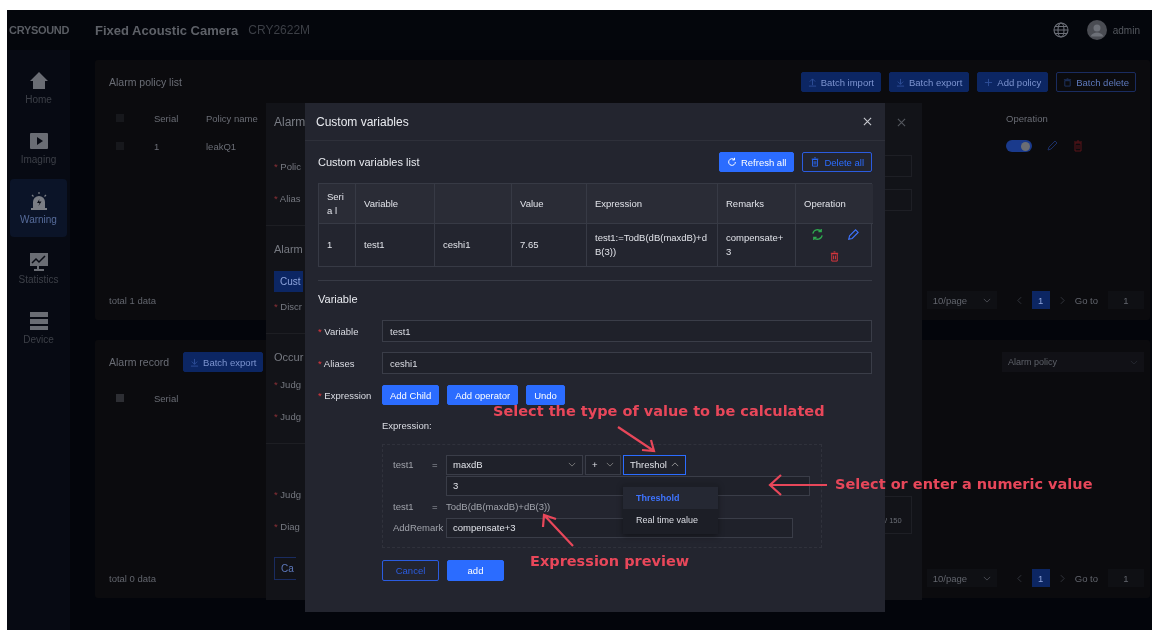 The width and height of the screenshot is (1152, 630). Describe the element at coordinates (989, 82) in the screenshot. I see `plus-icon` at that location.